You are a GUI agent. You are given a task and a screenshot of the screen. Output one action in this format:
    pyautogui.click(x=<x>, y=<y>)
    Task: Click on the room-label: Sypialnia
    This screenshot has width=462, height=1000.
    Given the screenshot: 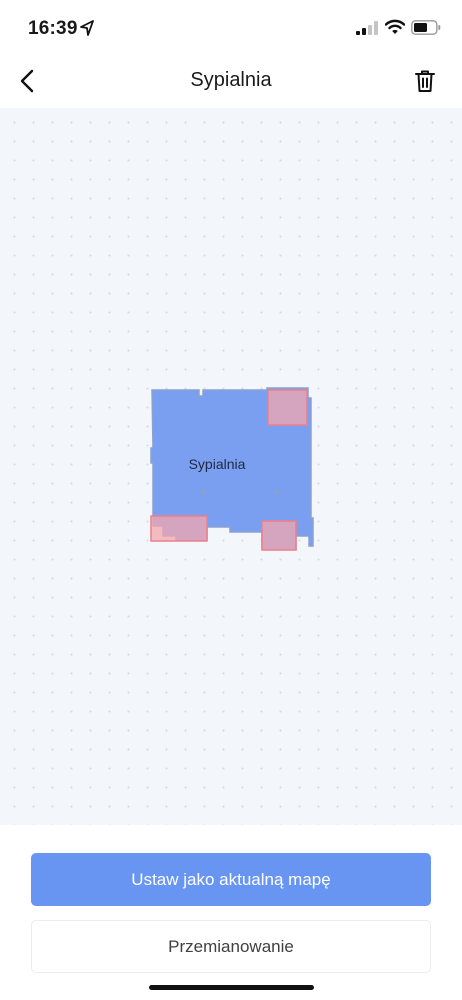 What is the action you would take?
    pyautogui.click(x=217, y=464)
    